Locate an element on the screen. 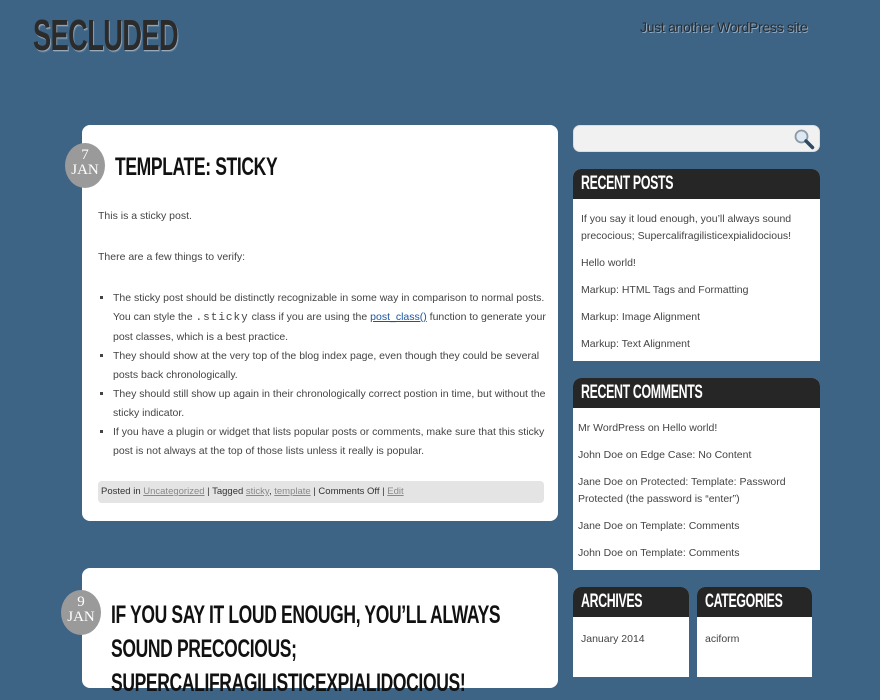 The width and height of the screenshot is (880, 700). post-date-badge: 7 JAN is located at coordinates (85, 165).